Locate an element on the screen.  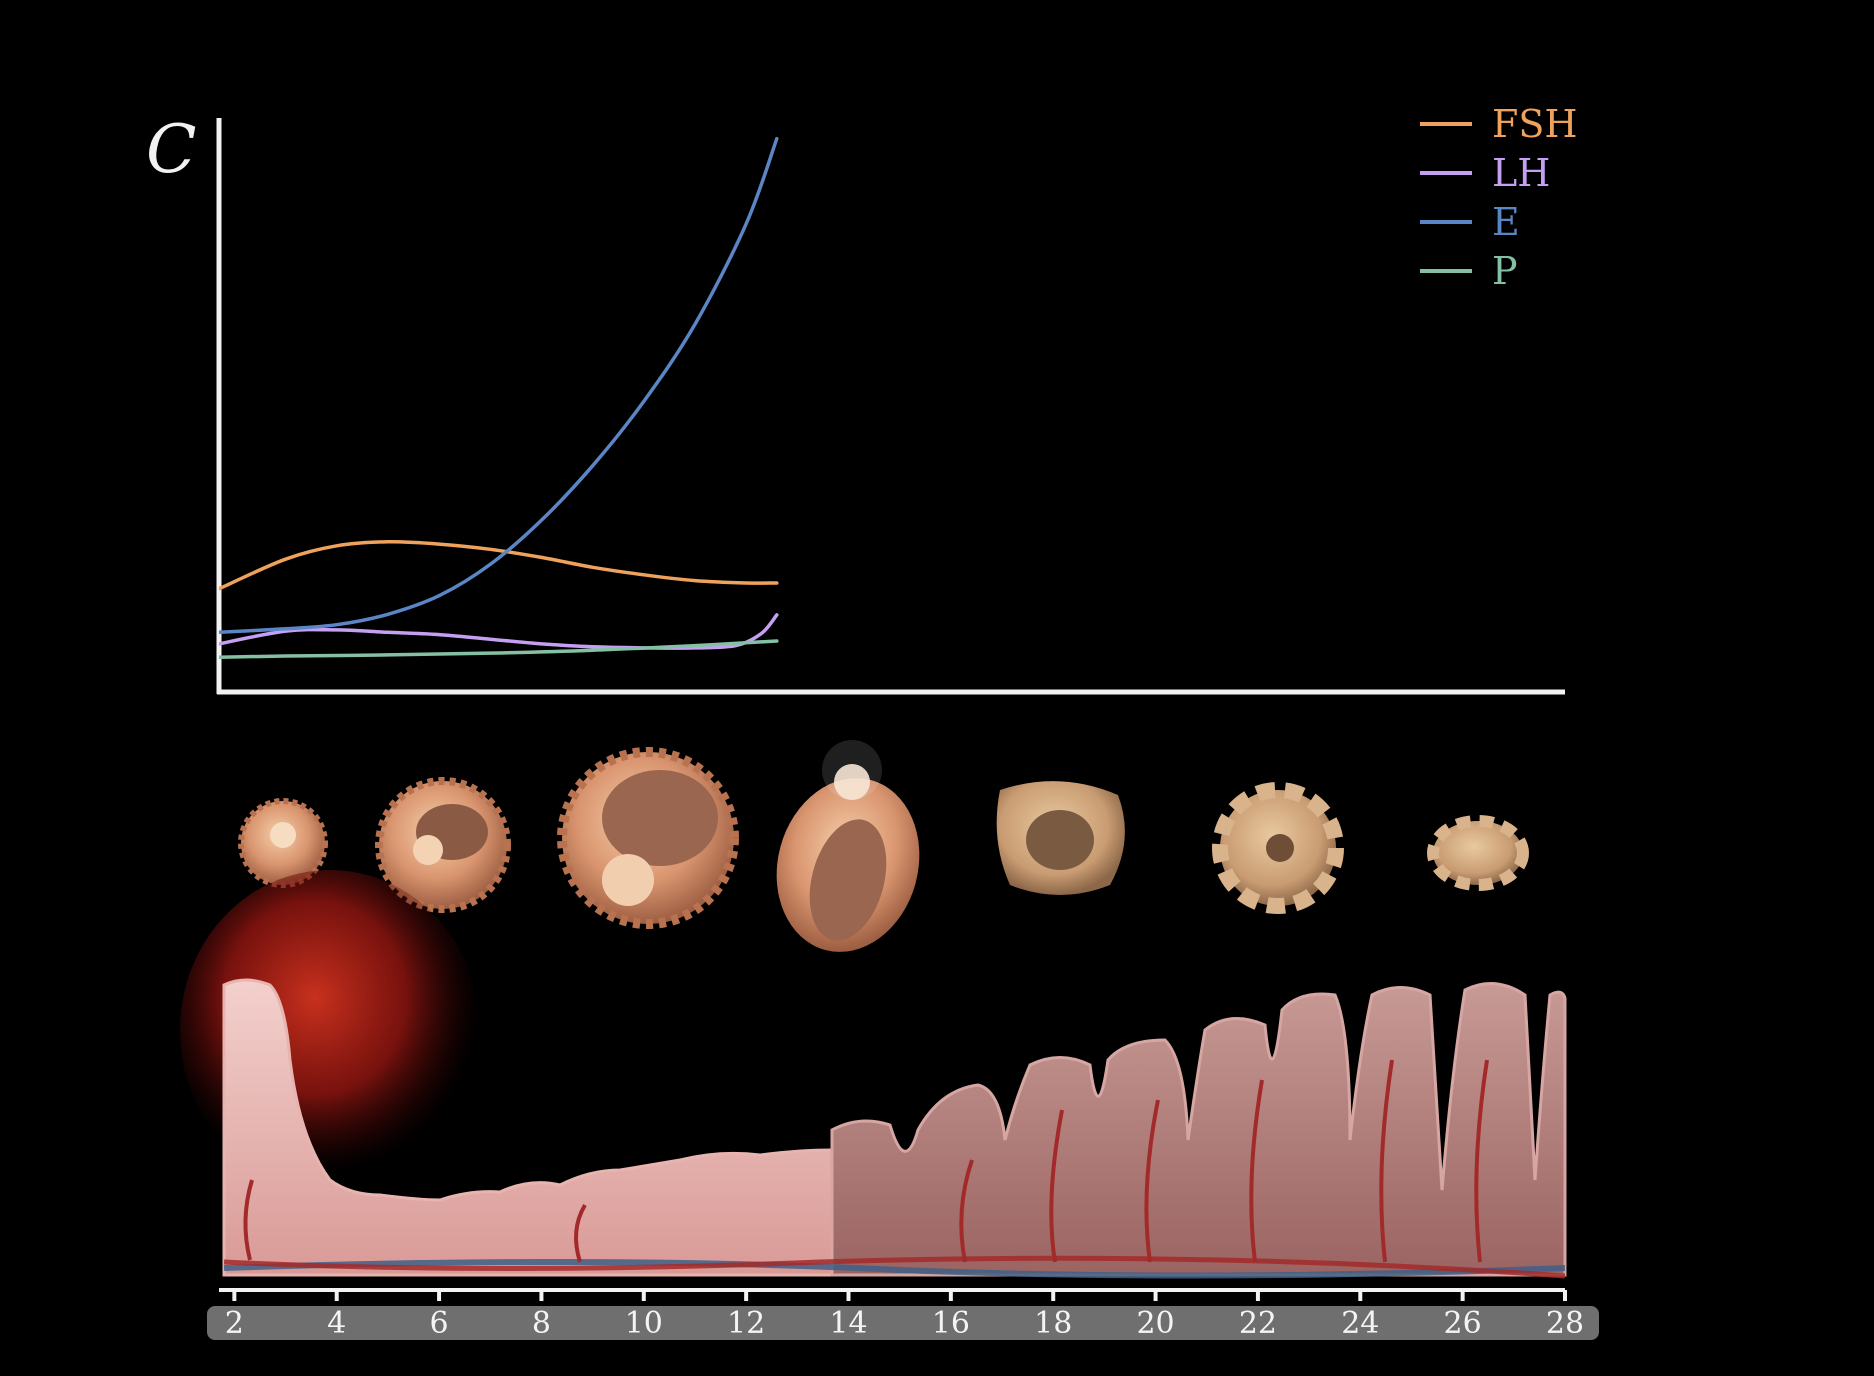
legend-label-lh: LH is located at coordinates (1521, 173).